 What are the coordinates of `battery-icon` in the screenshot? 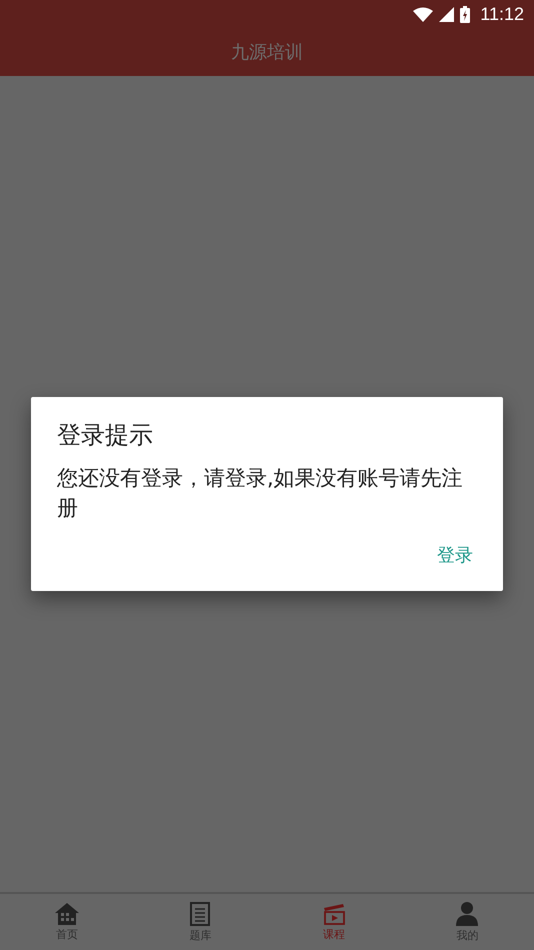 It's located at (465, 14).